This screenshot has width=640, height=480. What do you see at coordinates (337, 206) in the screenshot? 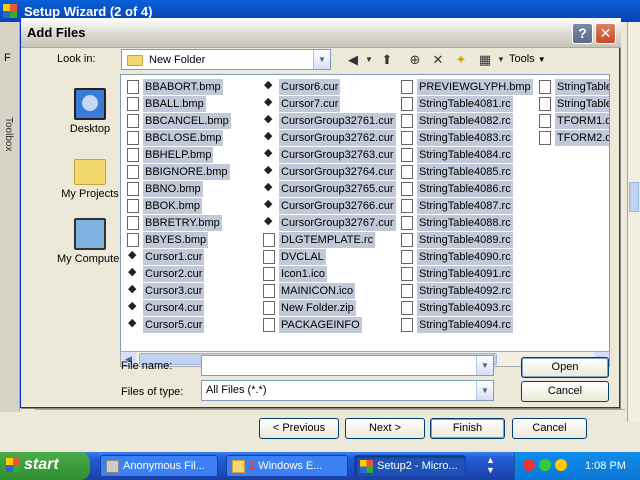
I see `file-name: CursorGroup32766.cur` at bounding box center [337, 206].